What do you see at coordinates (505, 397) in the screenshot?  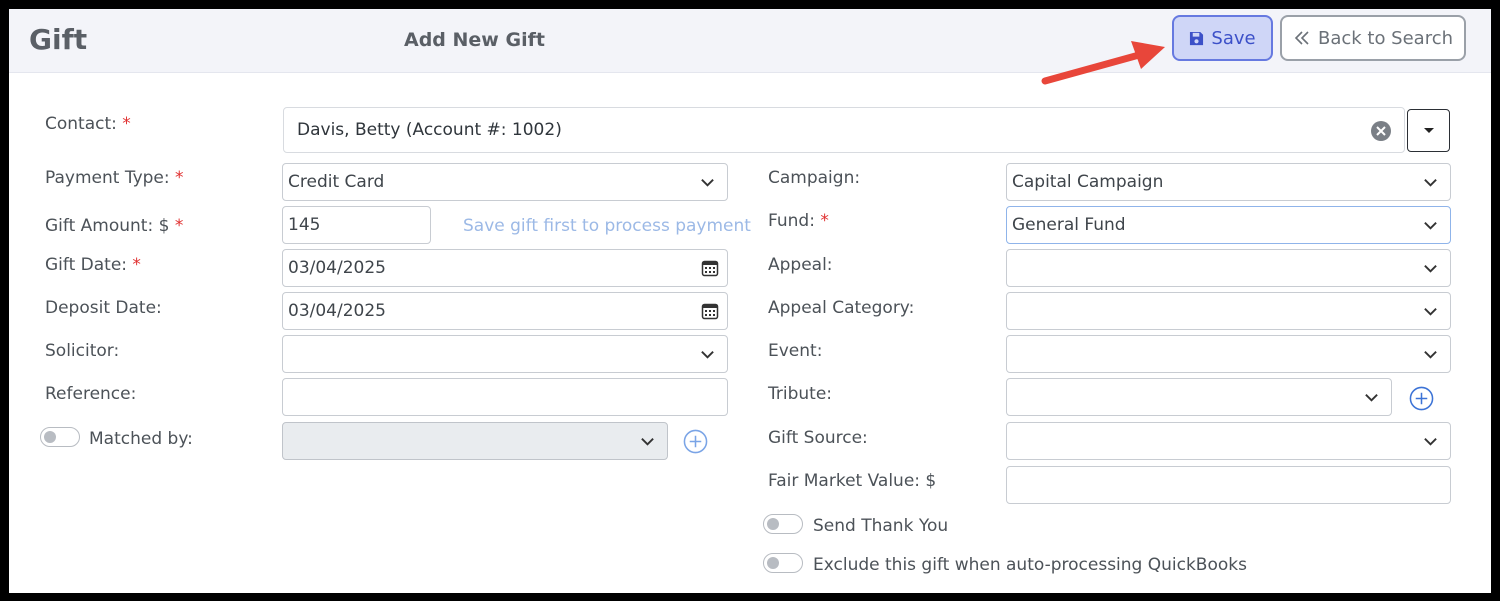 I see `reference-input` at bounding box center [505, 397].